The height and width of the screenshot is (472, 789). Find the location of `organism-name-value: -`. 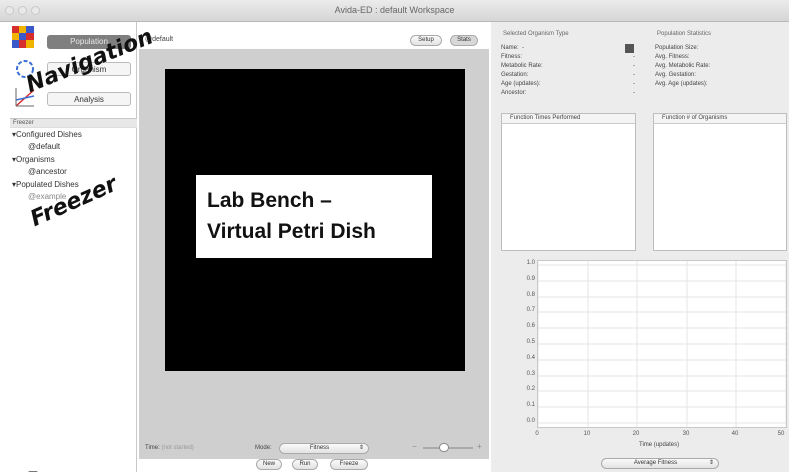

organism-name-value: - is located at coordinates (523, 48).